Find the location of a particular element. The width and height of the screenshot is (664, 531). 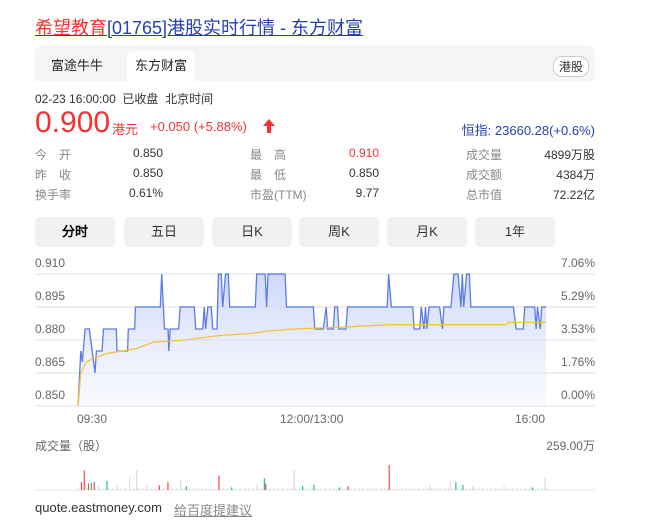

stat-value: 0.61% is located at coordinates (145, 193).